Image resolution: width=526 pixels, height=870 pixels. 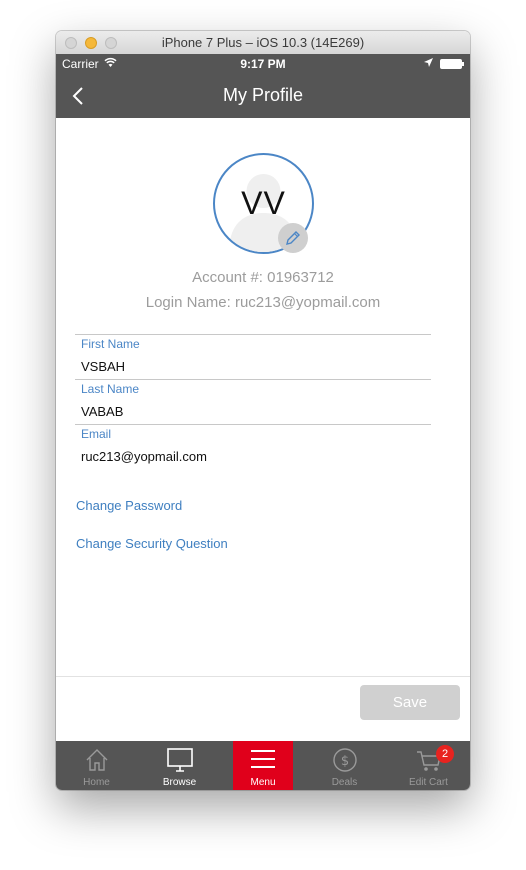 I want to click on divider, so click(x=263, y=676).